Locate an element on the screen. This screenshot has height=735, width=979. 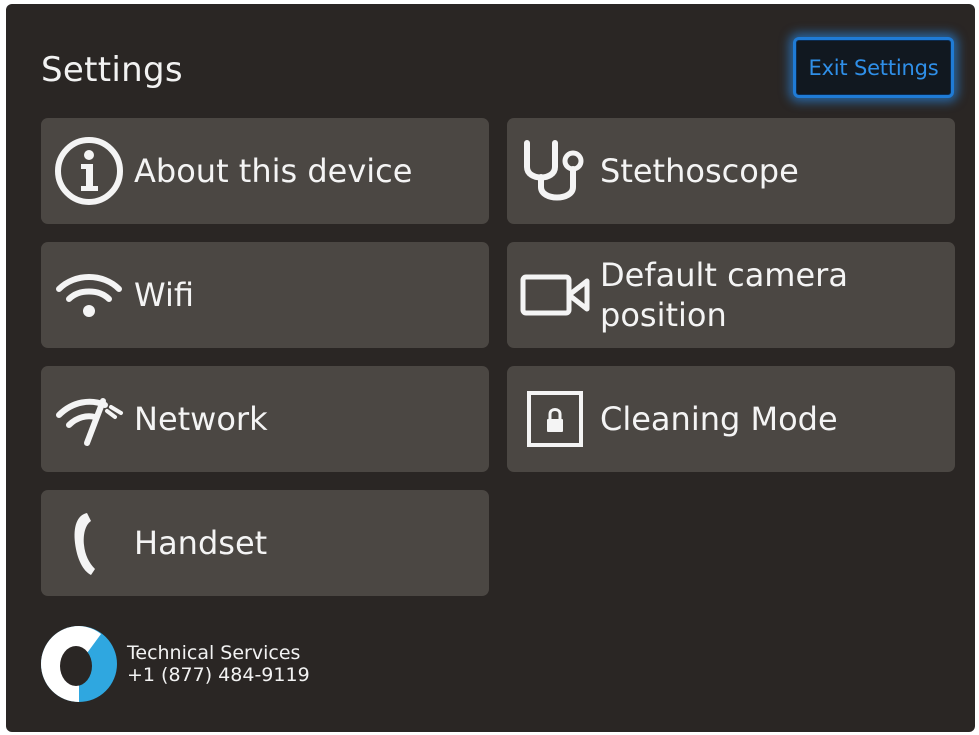
exit-settings-button: Exit Settings is located at coordinates (873, 67).